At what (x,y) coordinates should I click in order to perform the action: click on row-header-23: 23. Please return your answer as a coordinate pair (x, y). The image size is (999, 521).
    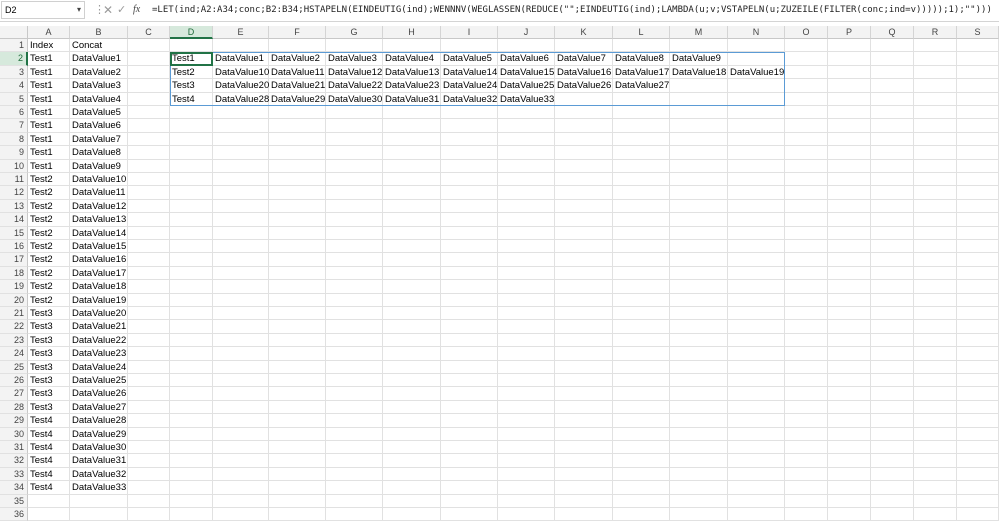
    Looking at the image, I should click on (14, 340).